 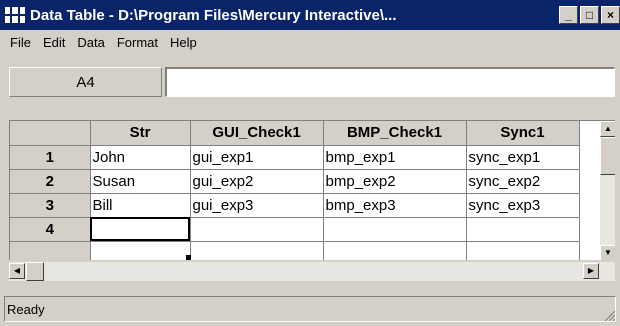 I want to click on active-cell, so click(x=140, y=229).